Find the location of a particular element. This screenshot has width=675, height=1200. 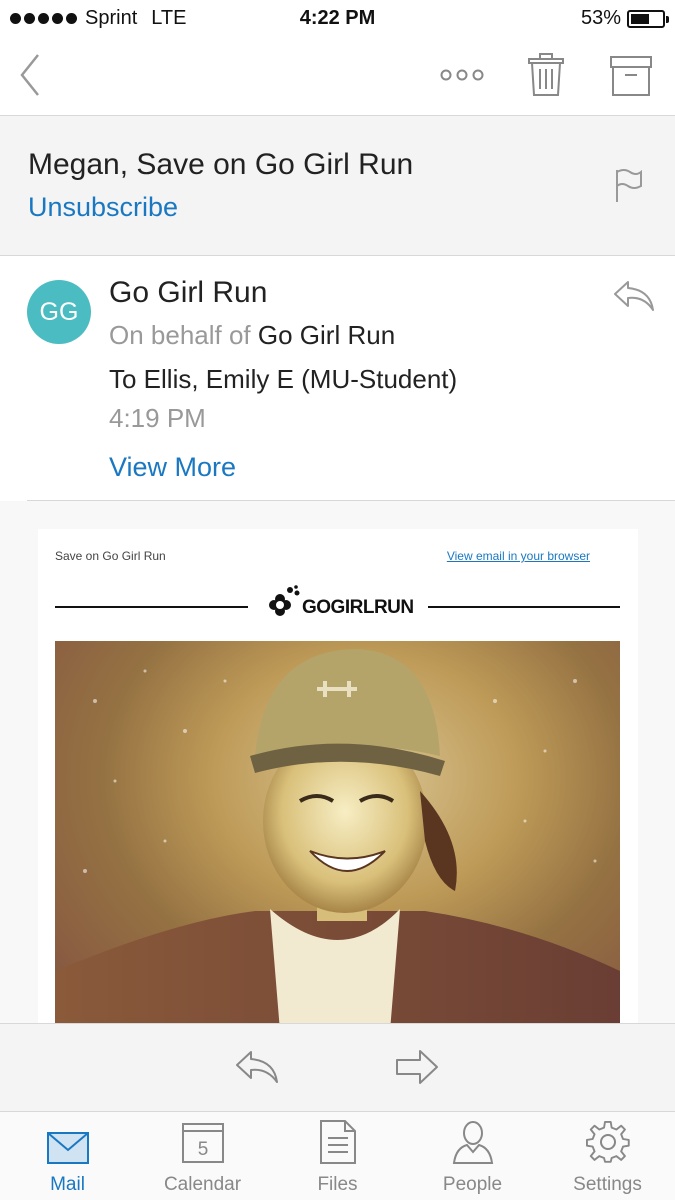

flag-button is located at coordinates (628, 188).